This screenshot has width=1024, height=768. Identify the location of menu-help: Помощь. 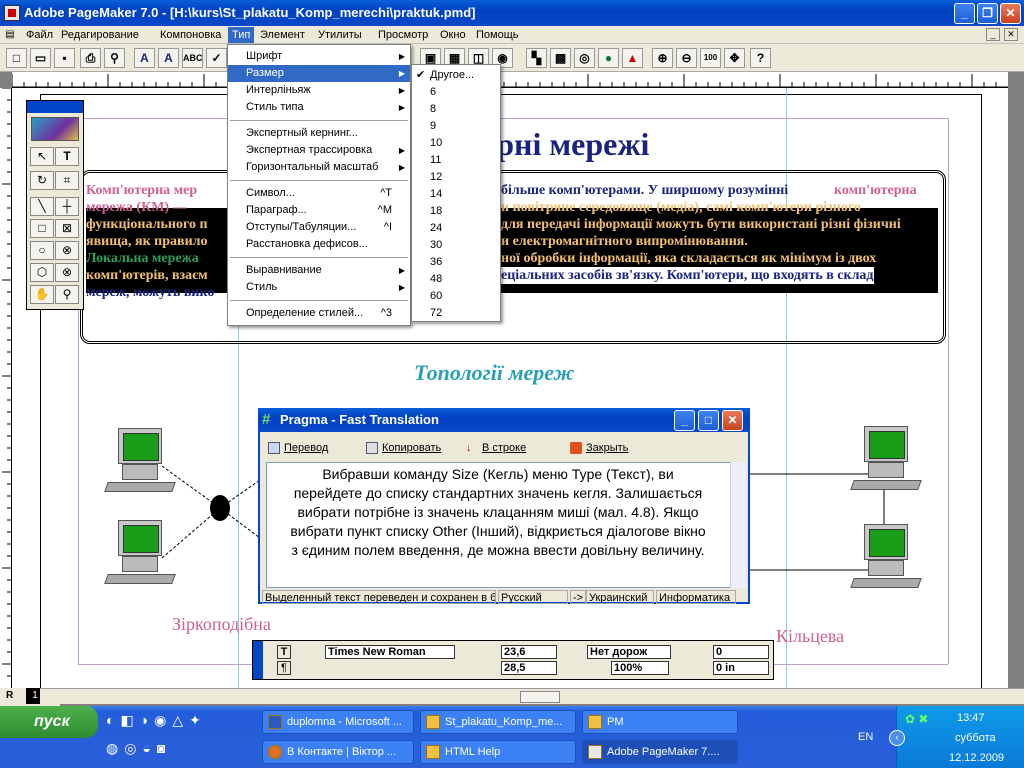
(497, 35).